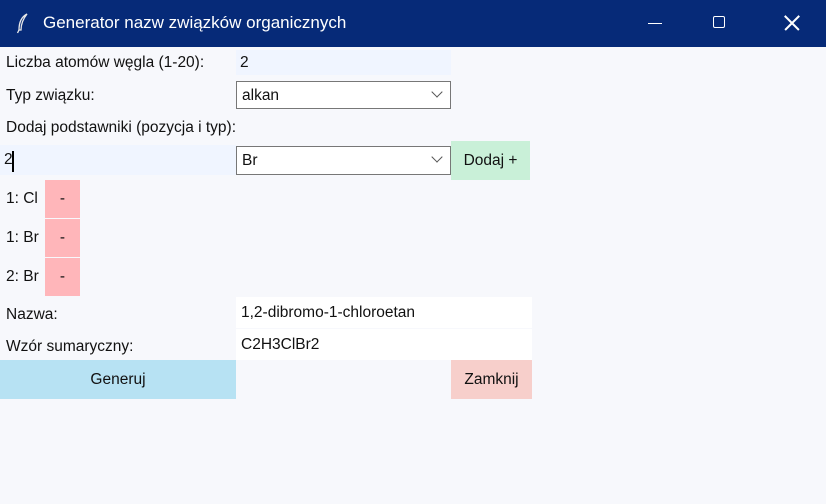  What do you see at coordinates (22, 23) in the screenshot?
I see `feather-icon` at bounding box center [22, 23].